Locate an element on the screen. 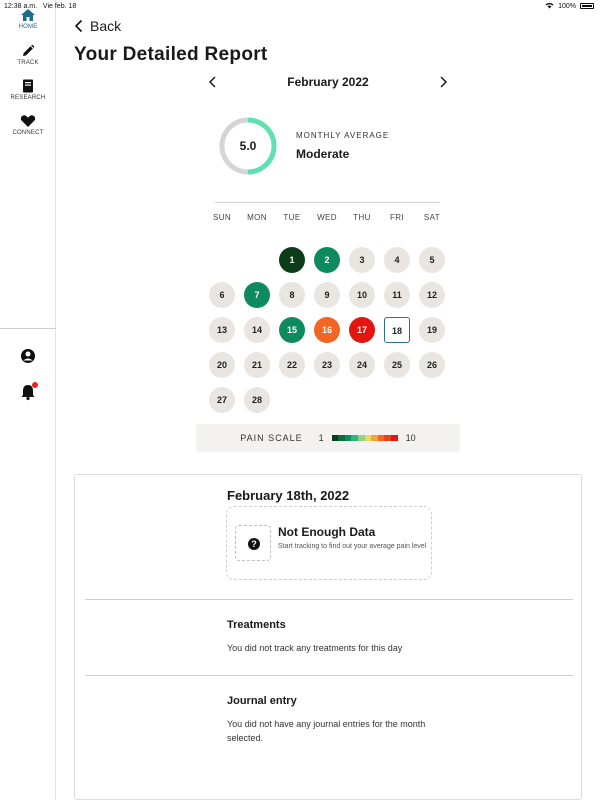  sidebar-item-label: TRACK is located at coordinates (28, 63).